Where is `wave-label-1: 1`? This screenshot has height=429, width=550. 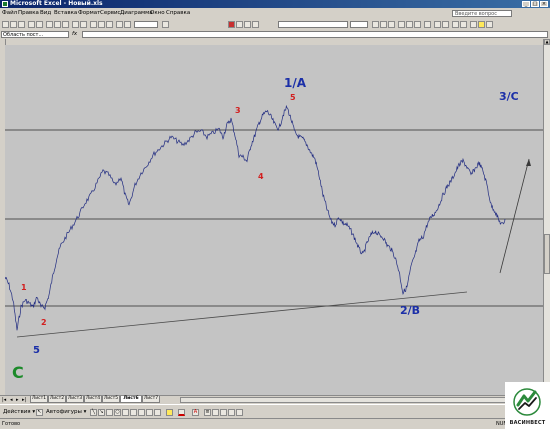
wave-label-1: 1 is located at coordinates (24, 287).